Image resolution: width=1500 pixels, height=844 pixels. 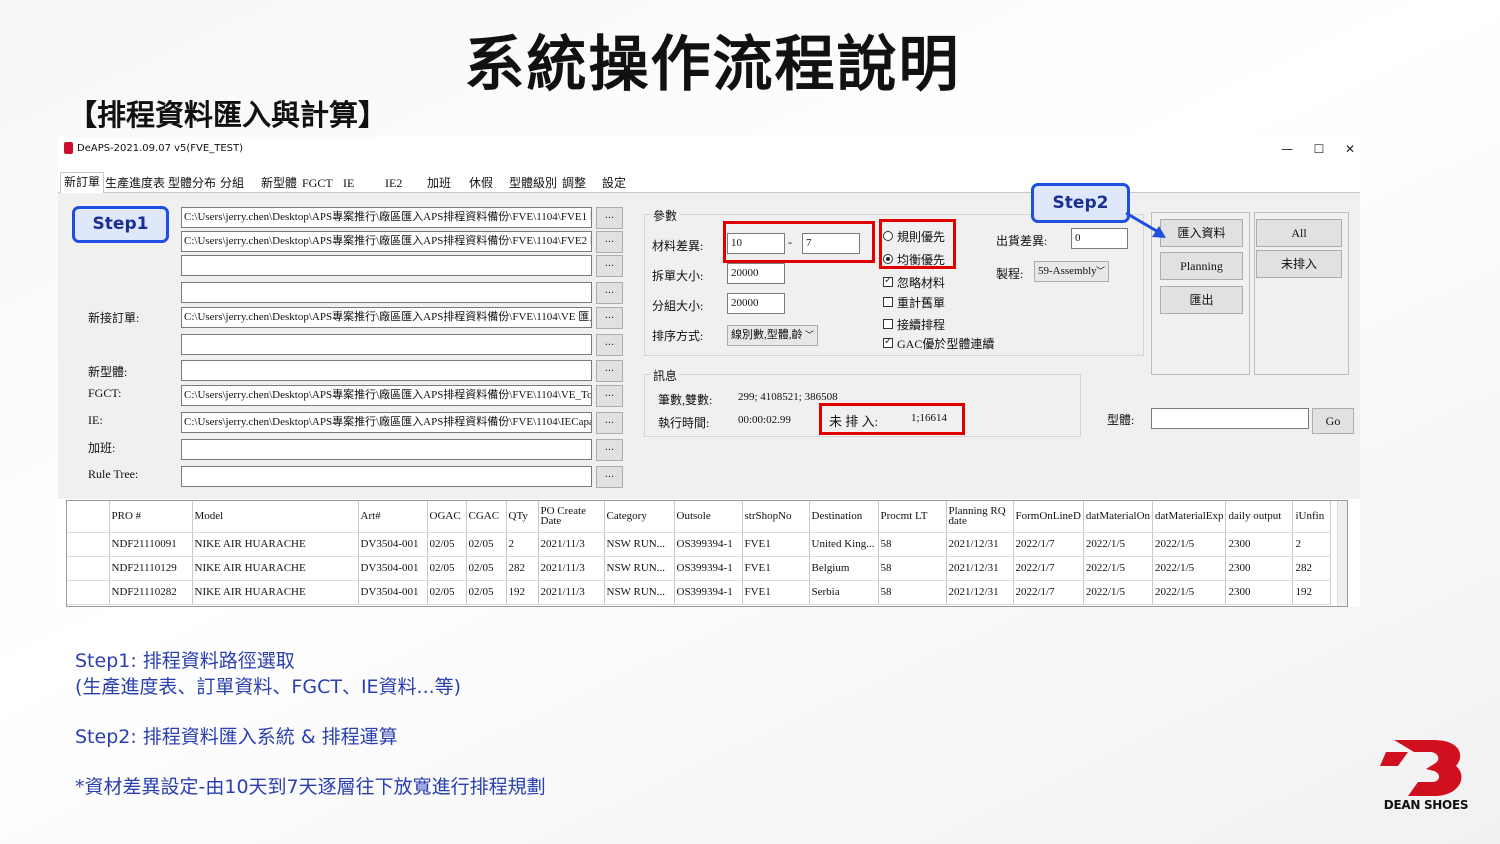 What do you see at coordinates (1201, 266) in the screenshot?
I see `planning-button: Planning` at bounding box center [1201, 266].